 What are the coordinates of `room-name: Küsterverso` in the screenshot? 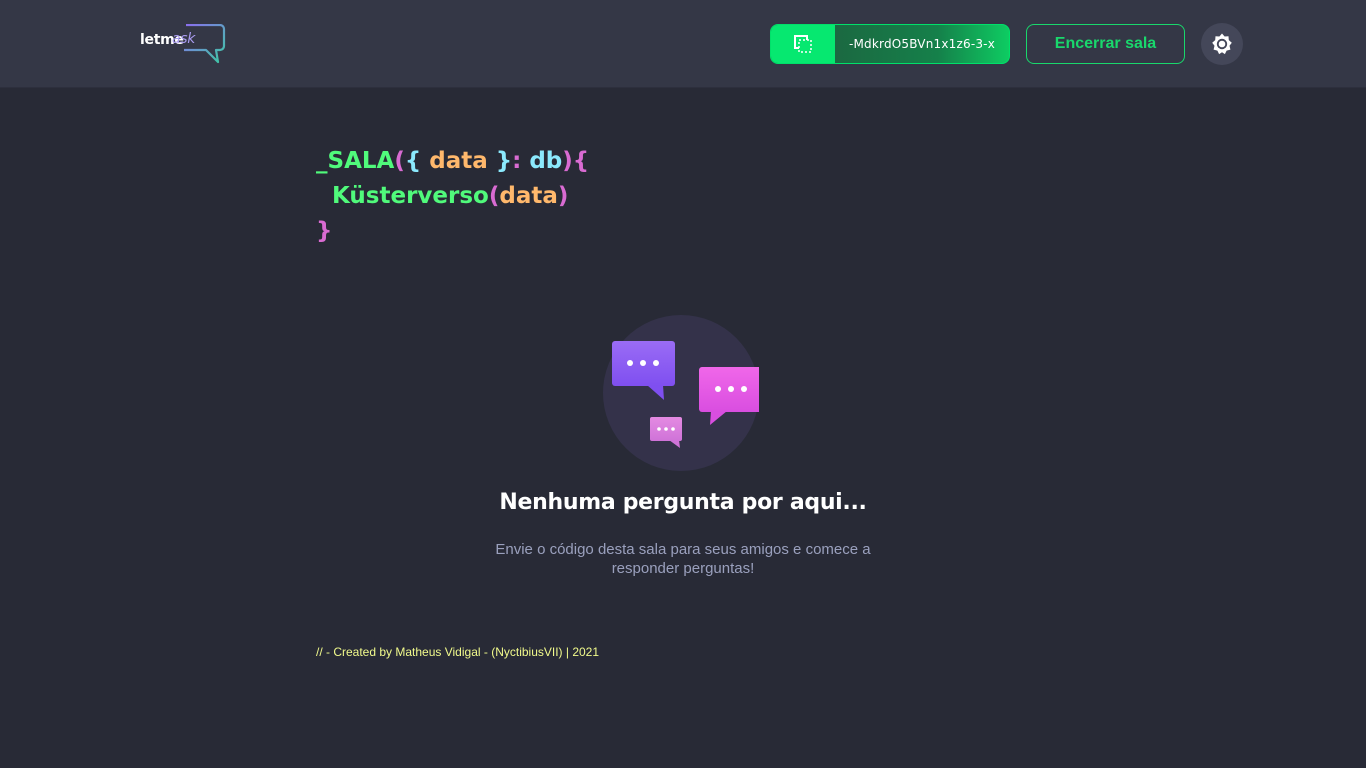 It's located at (410, 196).